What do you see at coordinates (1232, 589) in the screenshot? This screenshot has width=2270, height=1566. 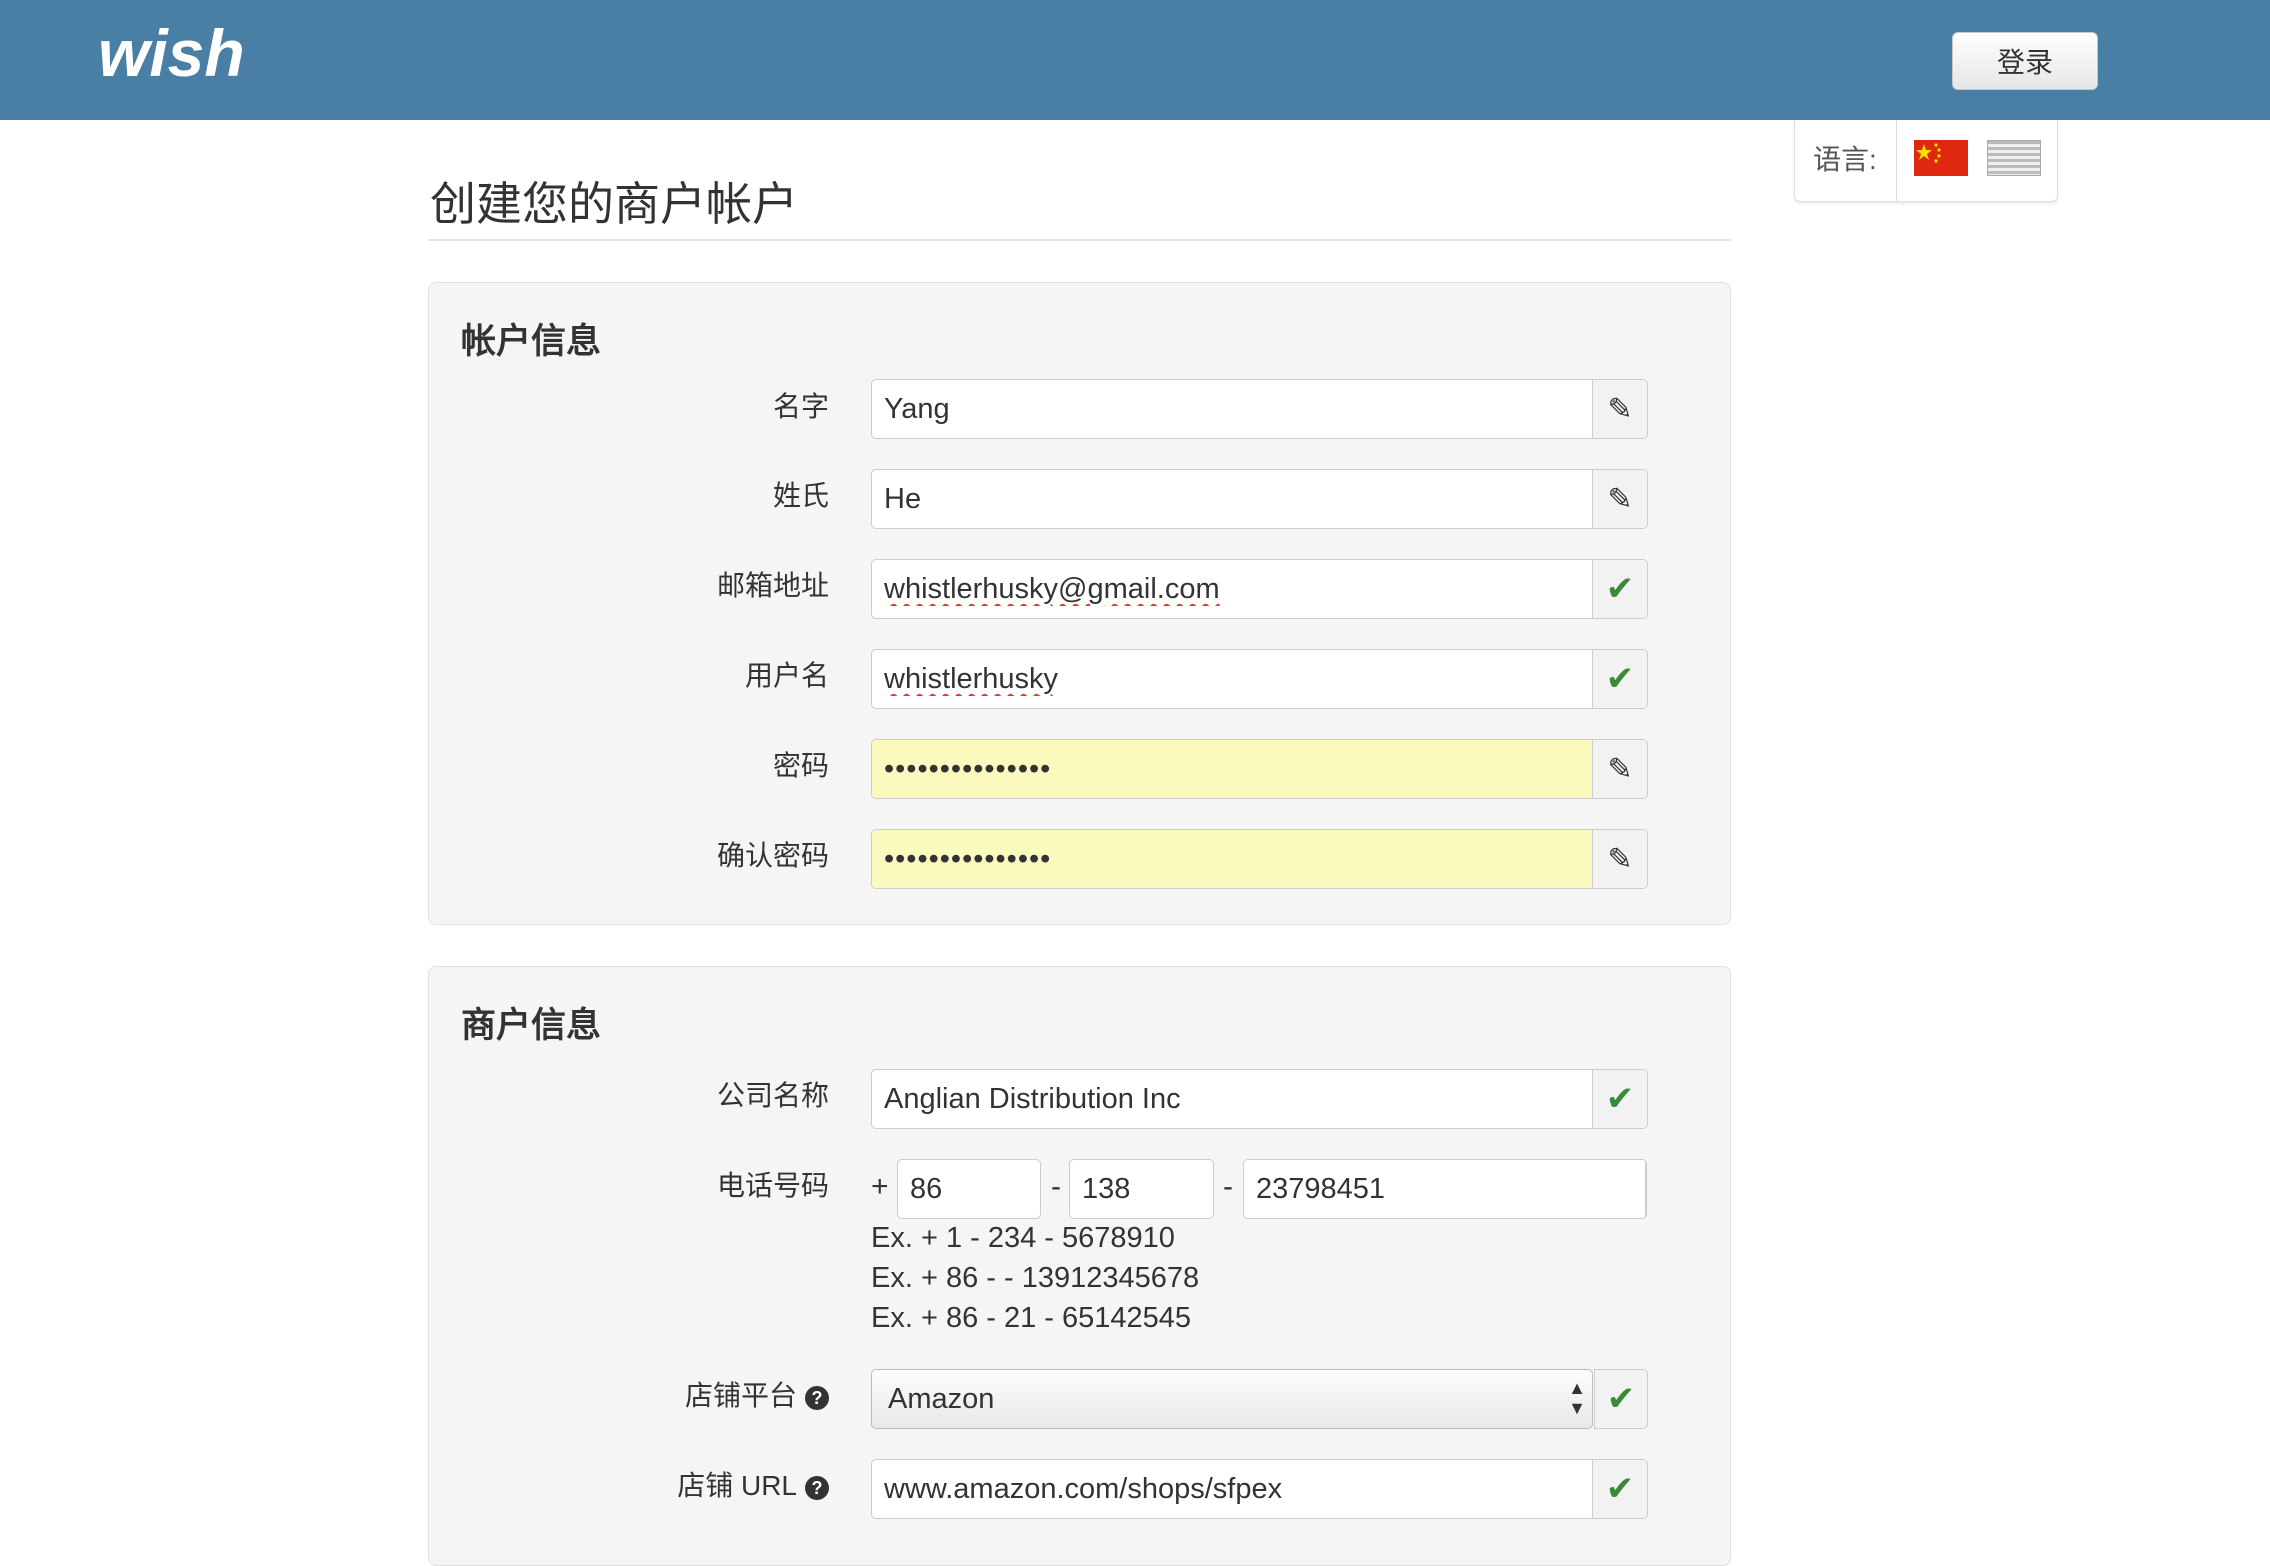 I see `email-input` at bounding box center [1232, 589].